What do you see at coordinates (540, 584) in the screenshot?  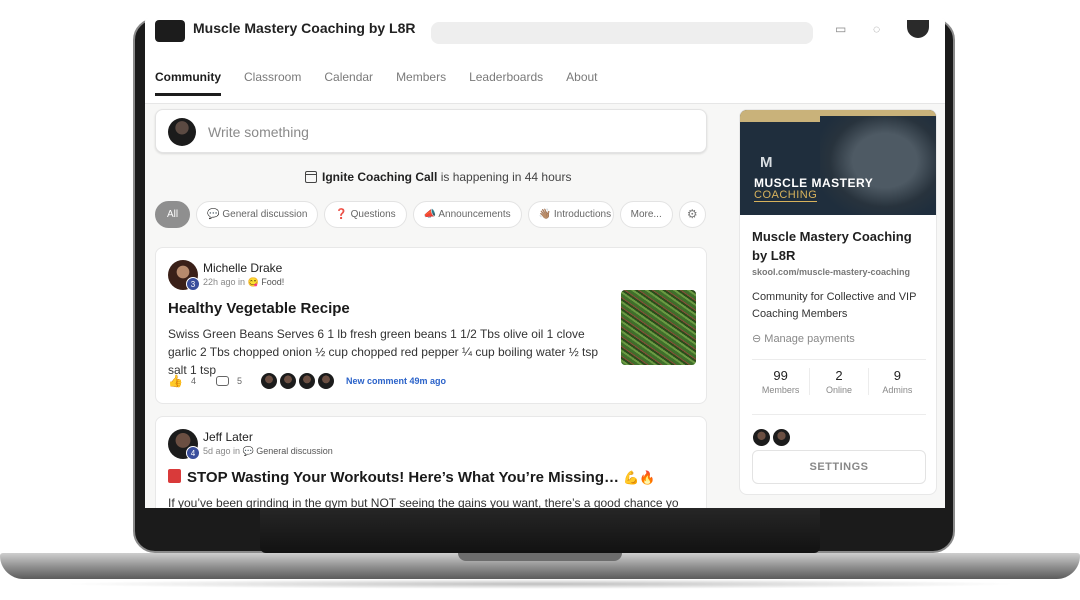 I see `laptop-shadow` at bounding box center [540, 584].